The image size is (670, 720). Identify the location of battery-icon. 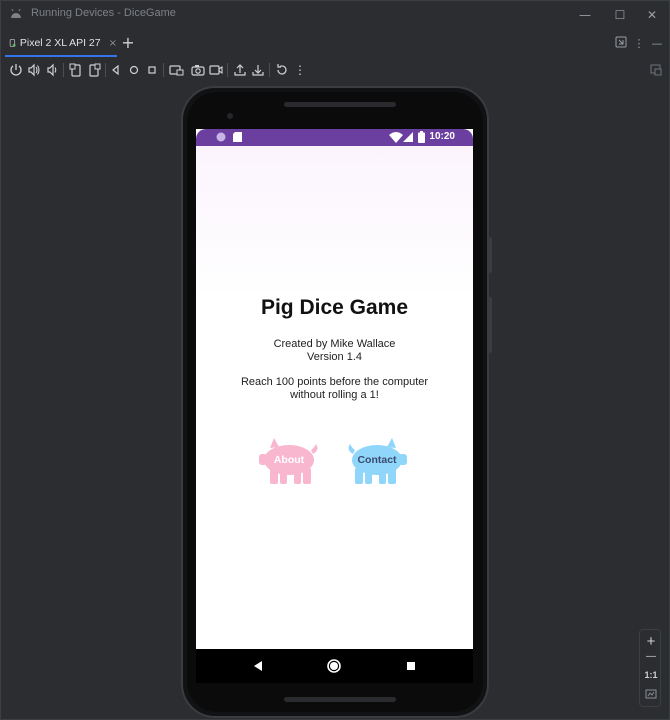
(421, 137).